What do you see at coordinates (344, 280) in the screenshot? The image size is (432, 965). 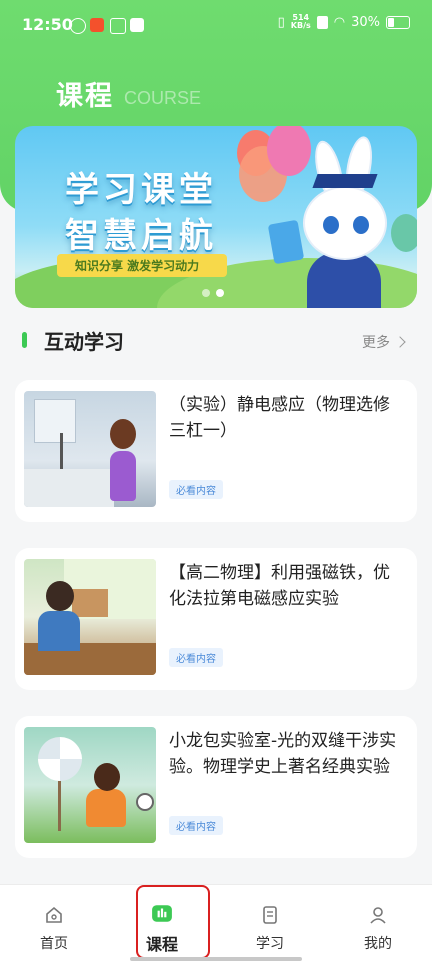 I see `mascot-body` at bounding box center [344, 280].